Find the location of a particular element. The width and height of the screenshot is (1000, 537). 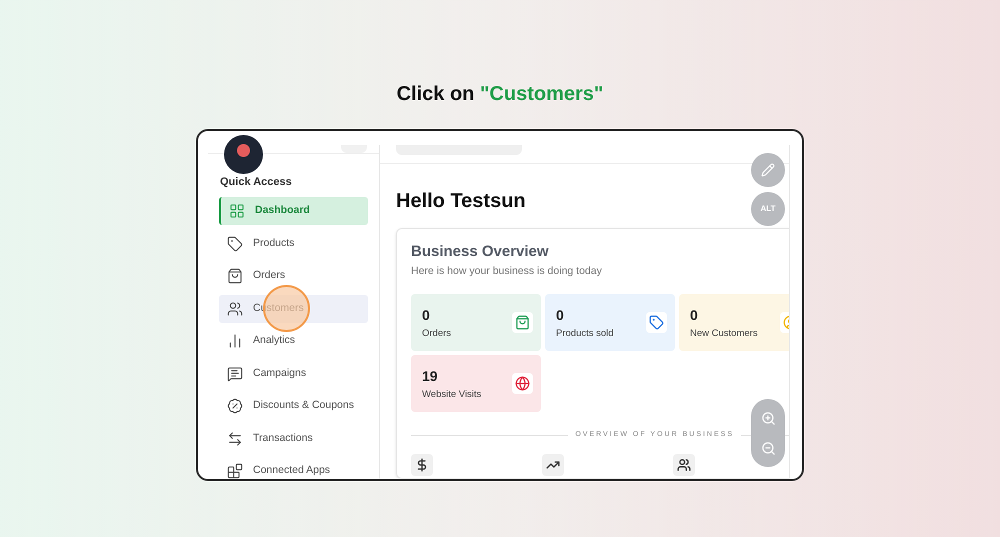

users-icon is located at coordinates (684, 465).